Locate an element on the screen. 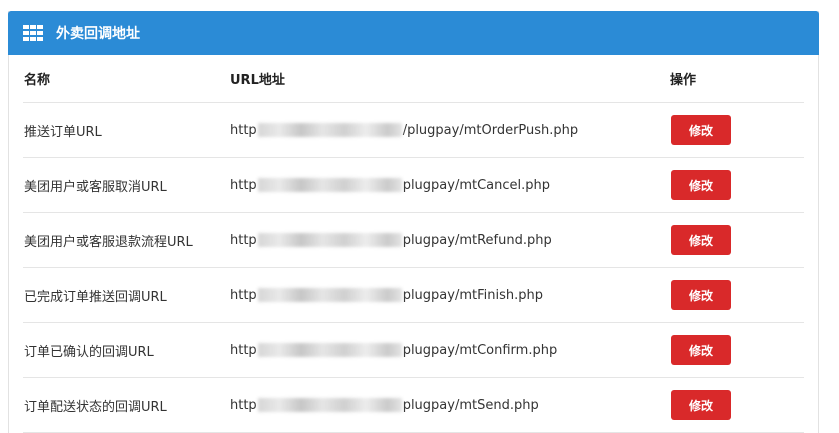 The image size is (839, 433). row-url: http plugpay/mtConfirm.php is located at coordinates (450, 350).